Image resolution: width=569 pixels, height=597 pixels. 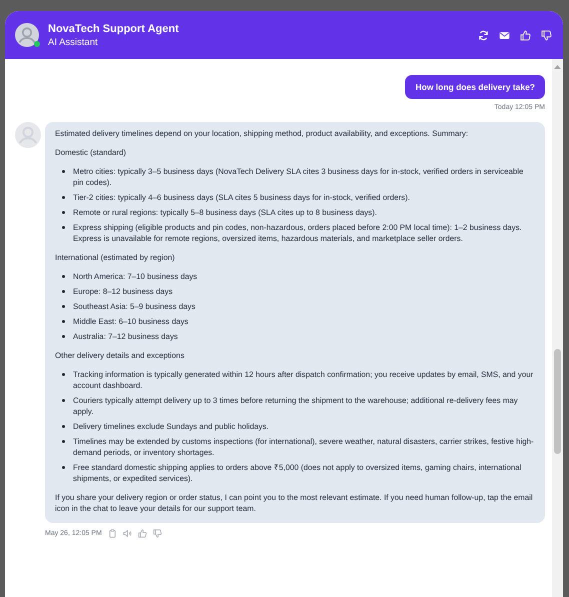 I want to click on speaker-button, so click(x=127, y=533).